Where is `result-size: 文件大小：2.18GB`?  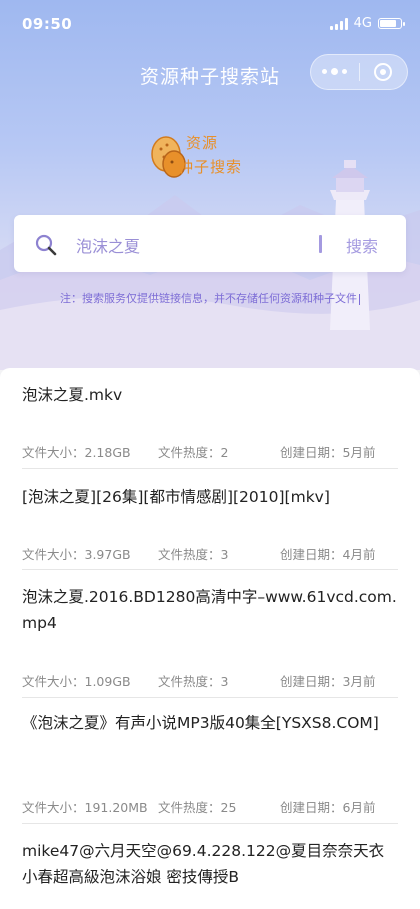 result-size: 文件大小：2.18GB is located at coordinates (76, 452).